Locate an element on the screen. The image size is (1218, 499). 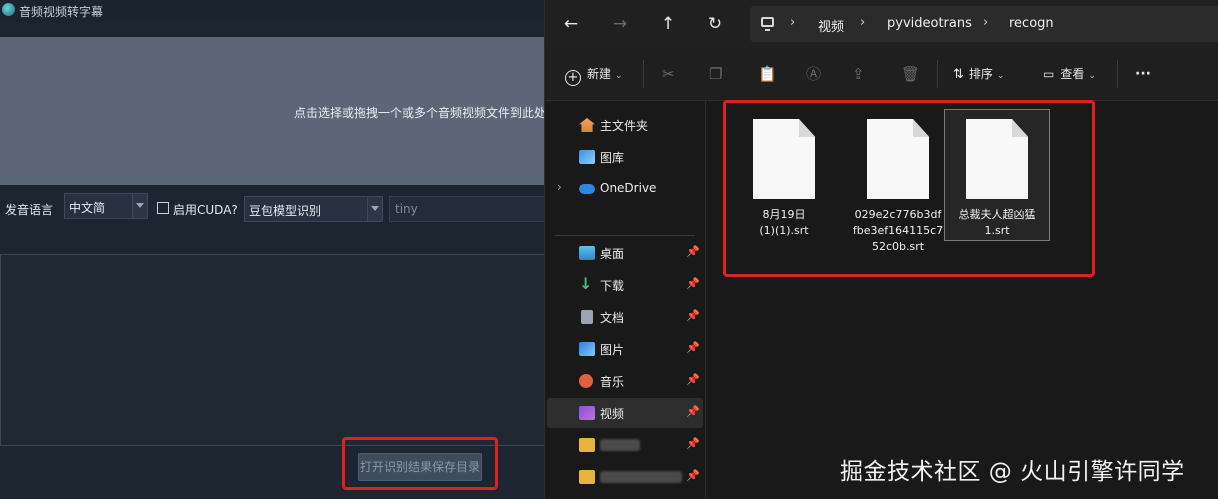
download-icon: ↓ is located at coordinates (586, 283).